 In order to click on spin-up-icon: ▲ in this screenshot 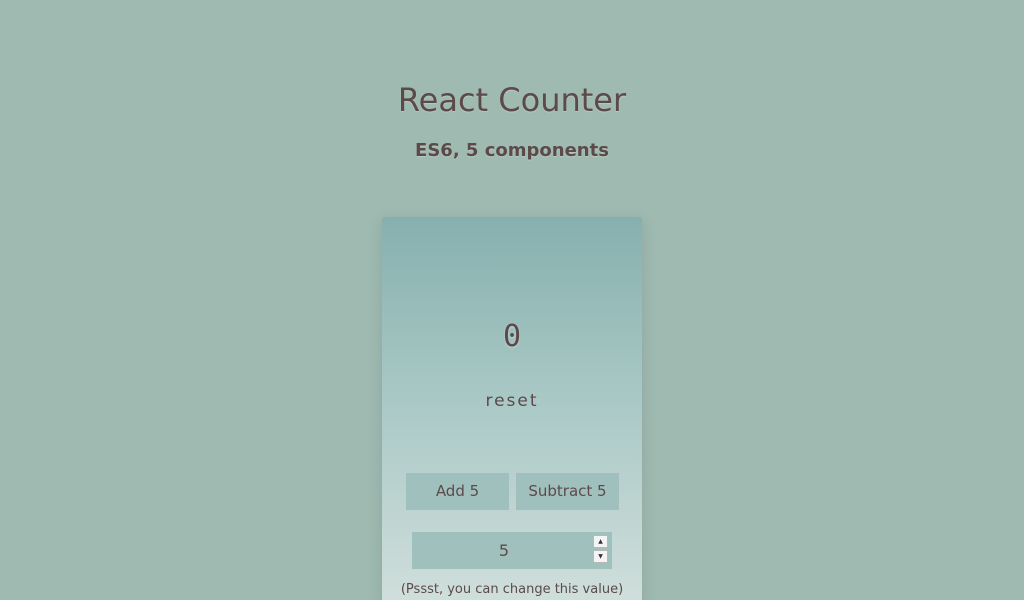, I will do `click(600, 541)`.